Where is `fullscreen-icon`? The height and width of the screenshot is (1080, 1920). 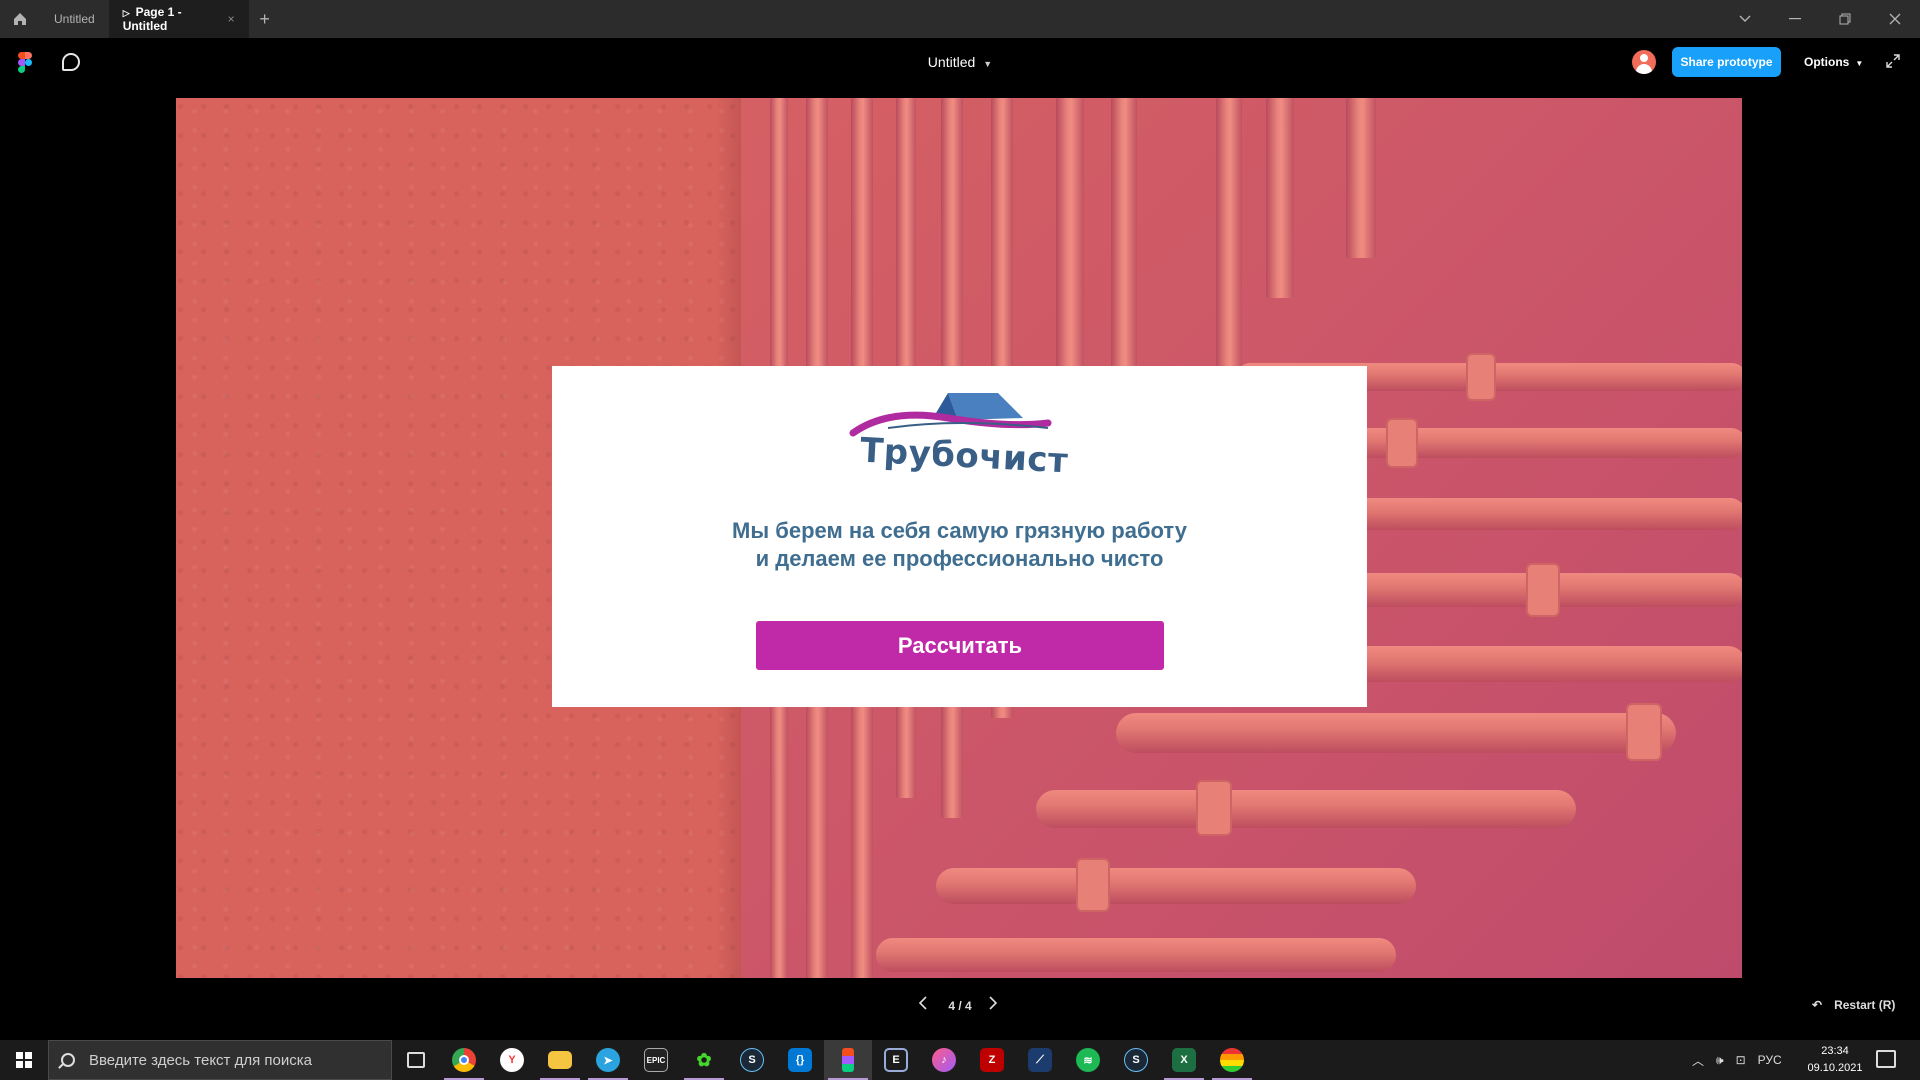 fullscreen-icon is located at coordinates (1894, 62).